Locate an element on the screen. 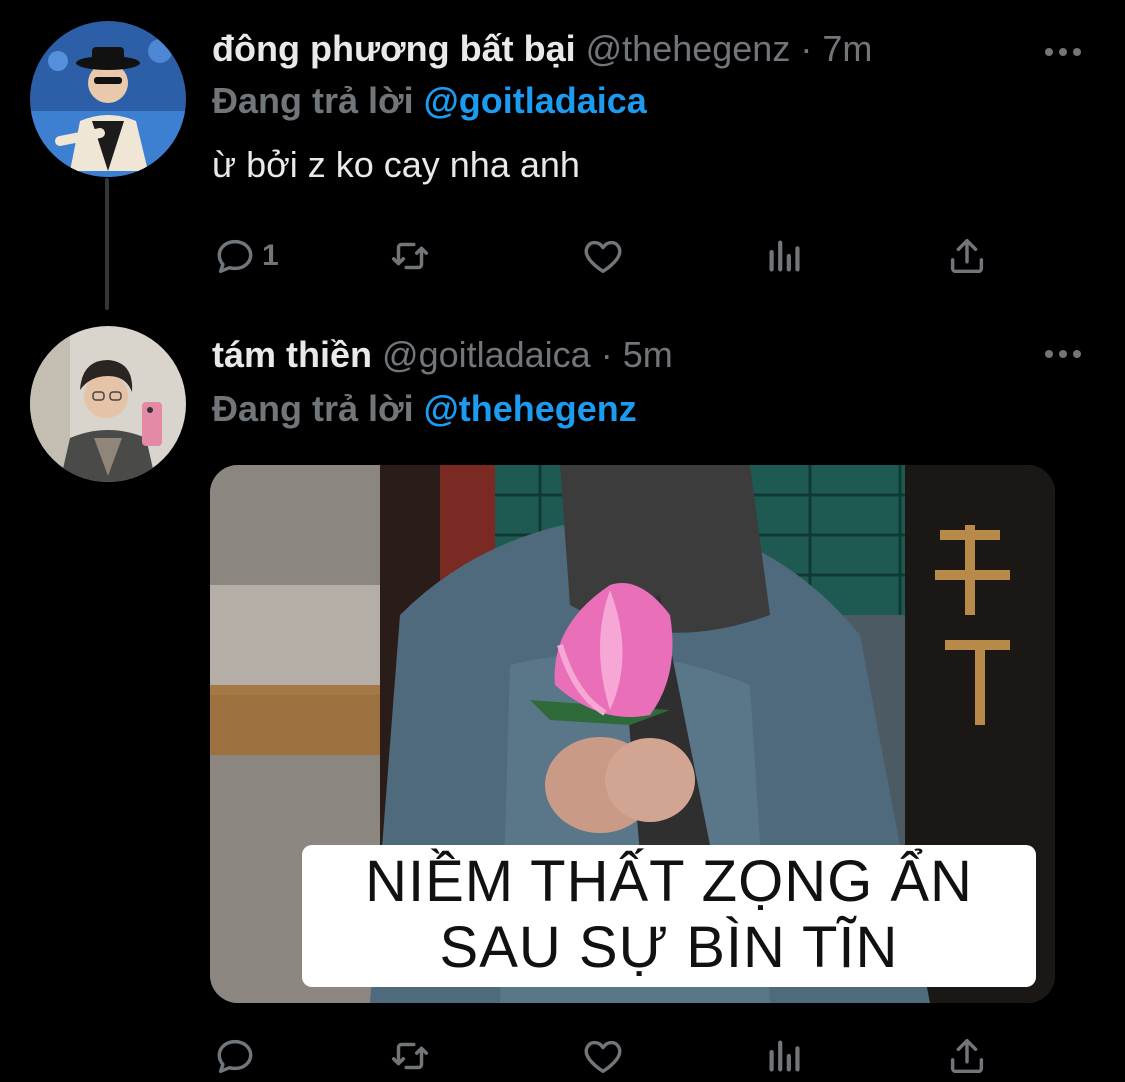 The width and height of the screenshot is (1125, 1082). replying-to: Đang trả lời @goitladaica is located at coordinates (429, 101).